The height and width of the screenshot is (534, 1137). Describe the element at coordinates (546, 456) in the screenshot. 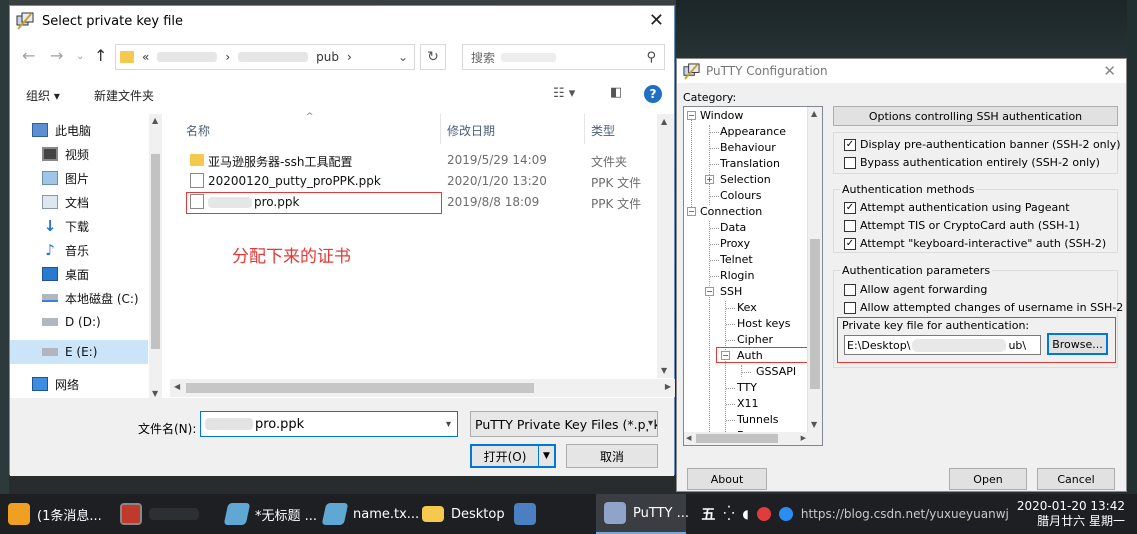

I see `chevron-down-icon: ▼` at that location.